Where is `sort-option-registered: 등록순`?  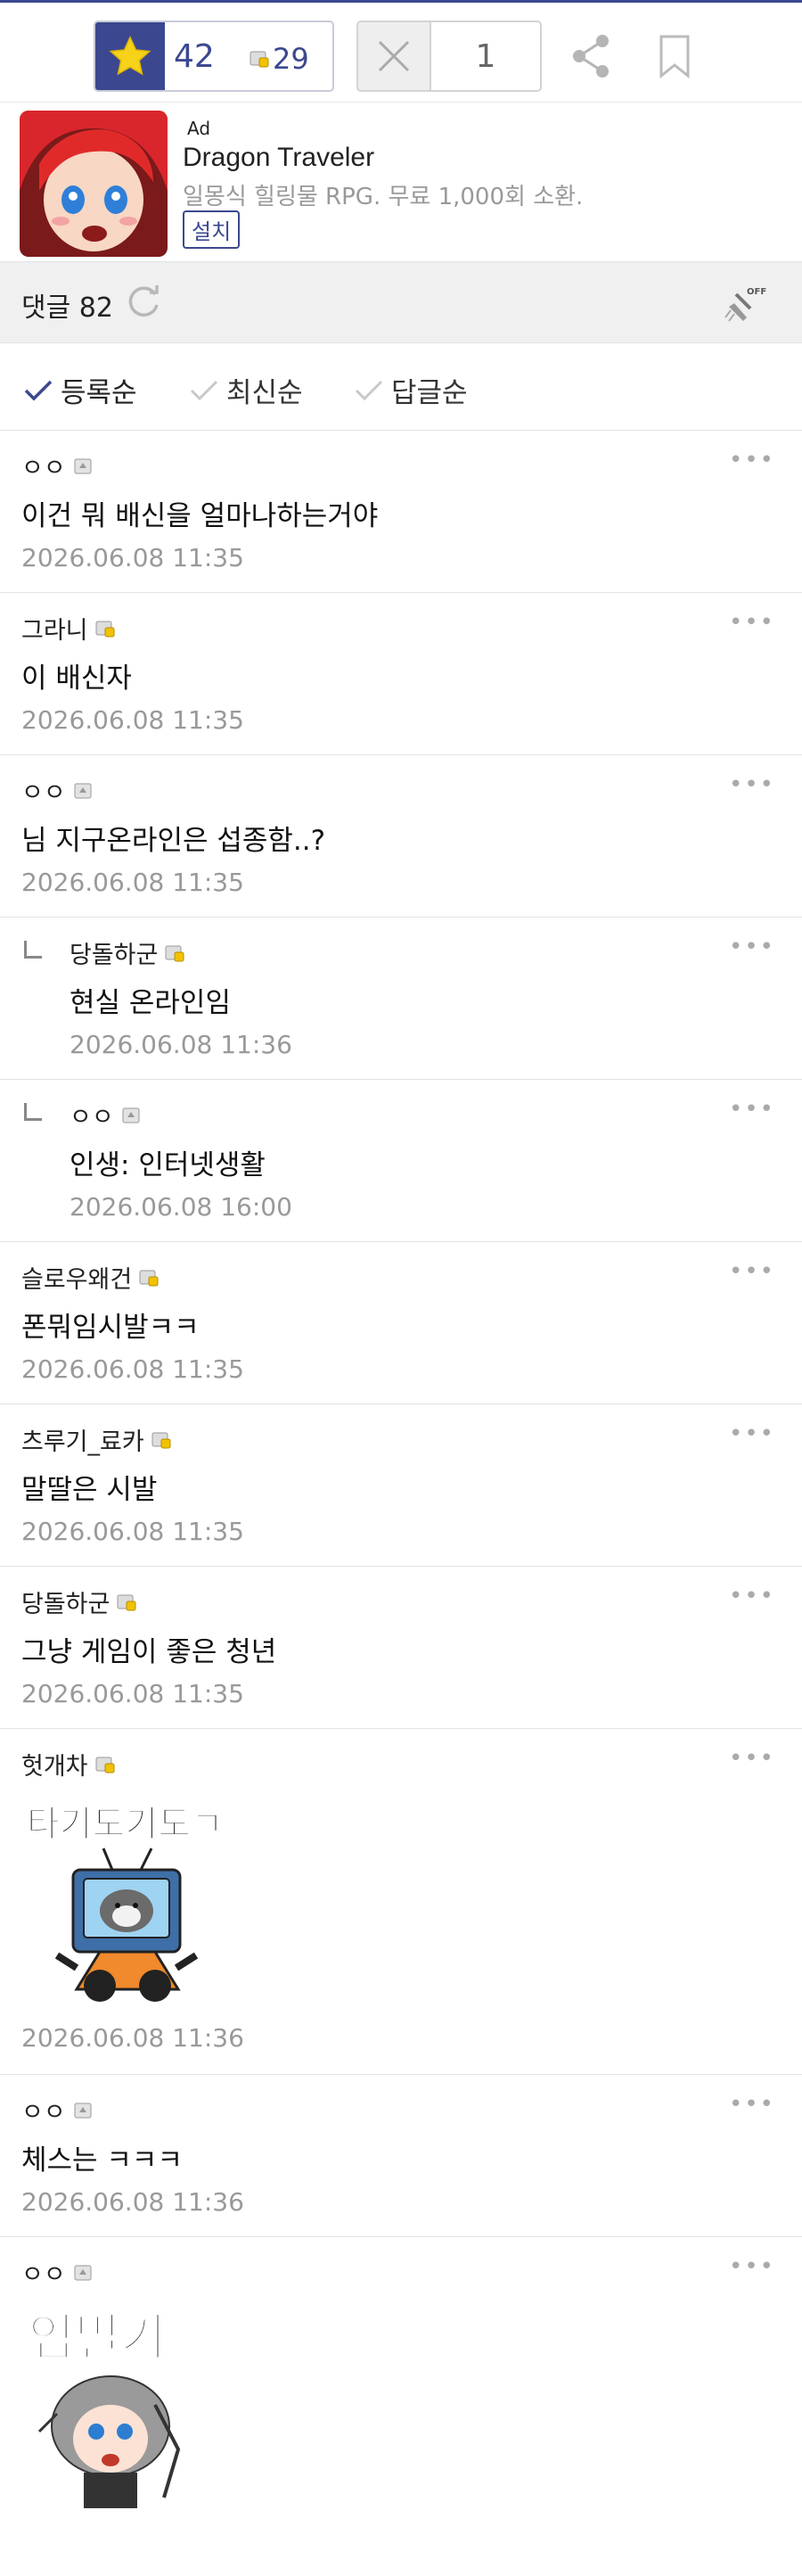
sort-option-registered: 등록순 is located at coordinates (80, 390).